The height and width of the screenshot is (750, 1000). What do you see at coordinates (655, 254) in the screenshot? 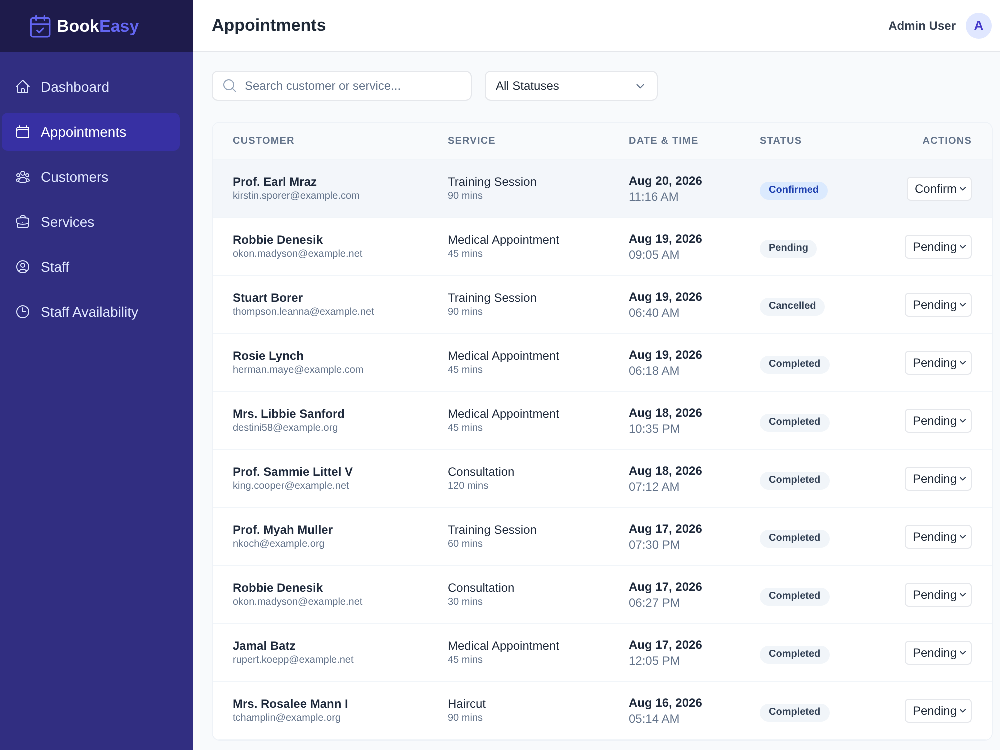
I see `appointment-time: 09:05 AM` at bounding box center [655, 254].